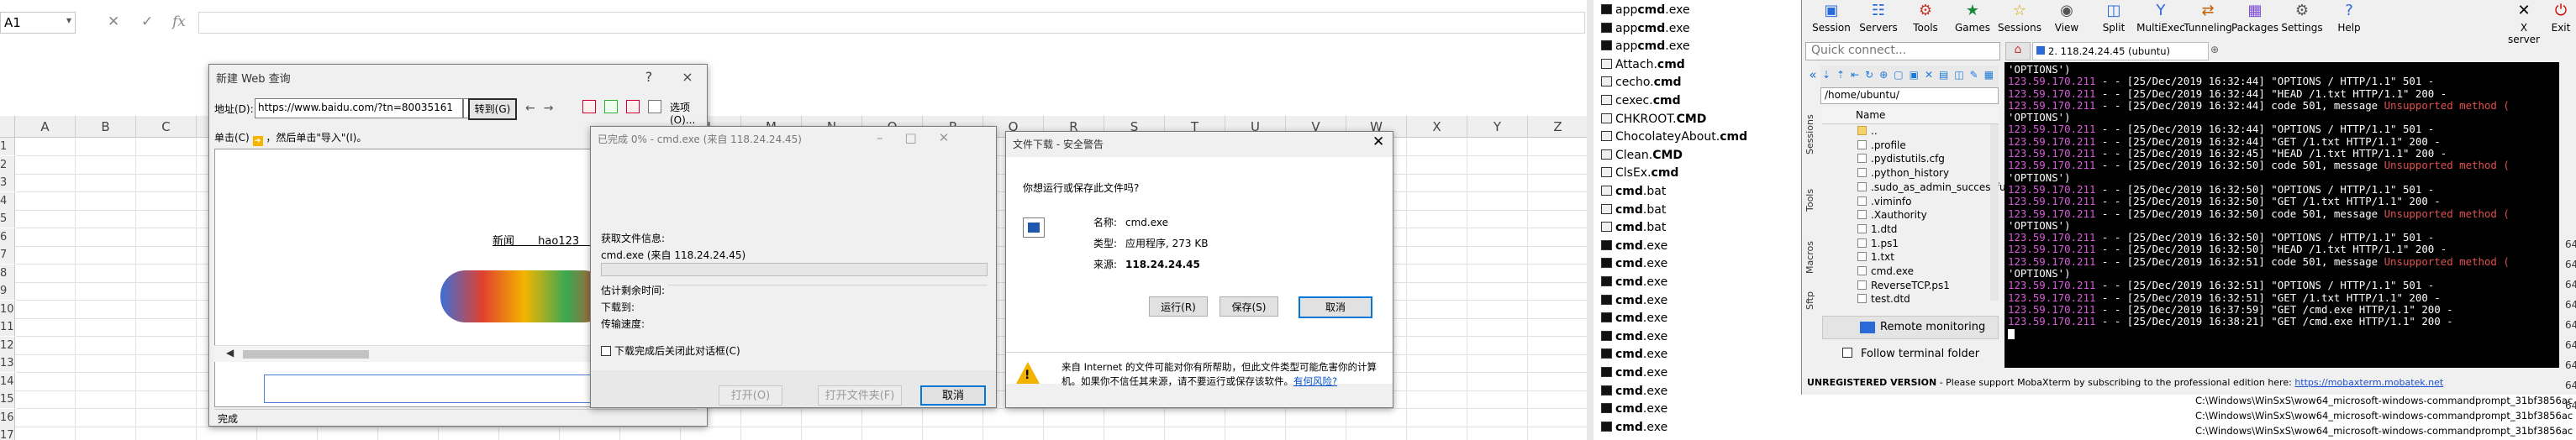 The width and height of the screenshot is (2576, 440). Describe the element at coordinates (1901, 159) in the screenshot. I see `sftp-file: .pydistutils.cfg` at that location.